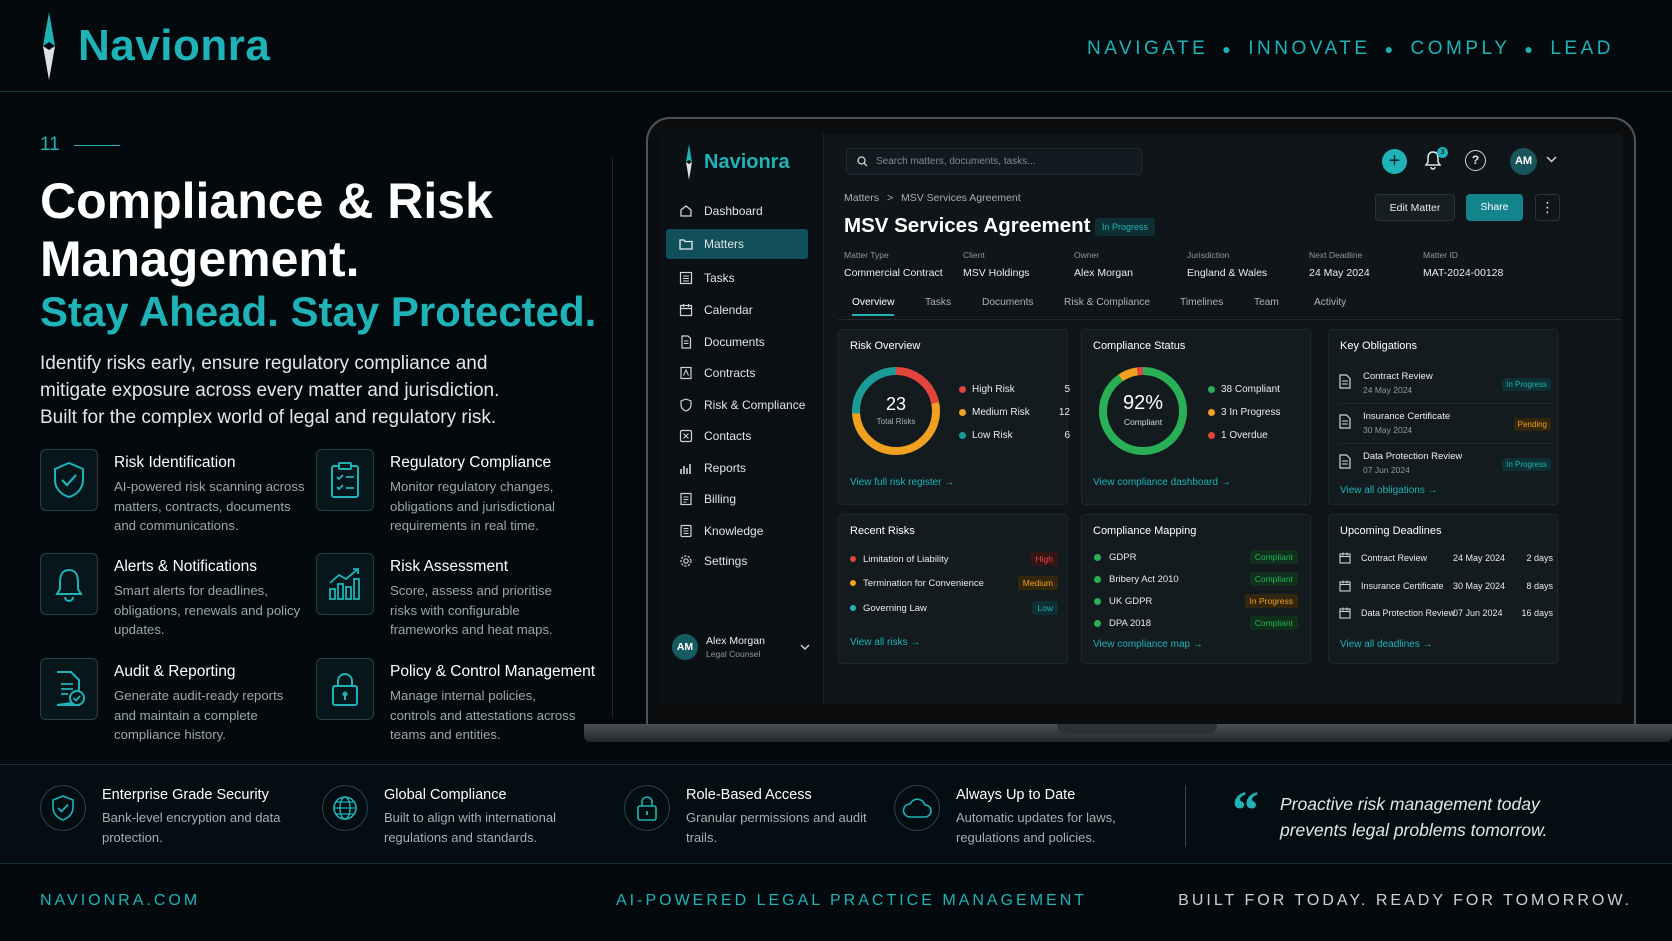 This screenshot has height=941, width=1672. Describe the element at coordinates (1415, 207) in the screenshot. I see `edit-matter-button: Edit Matter` at that location.